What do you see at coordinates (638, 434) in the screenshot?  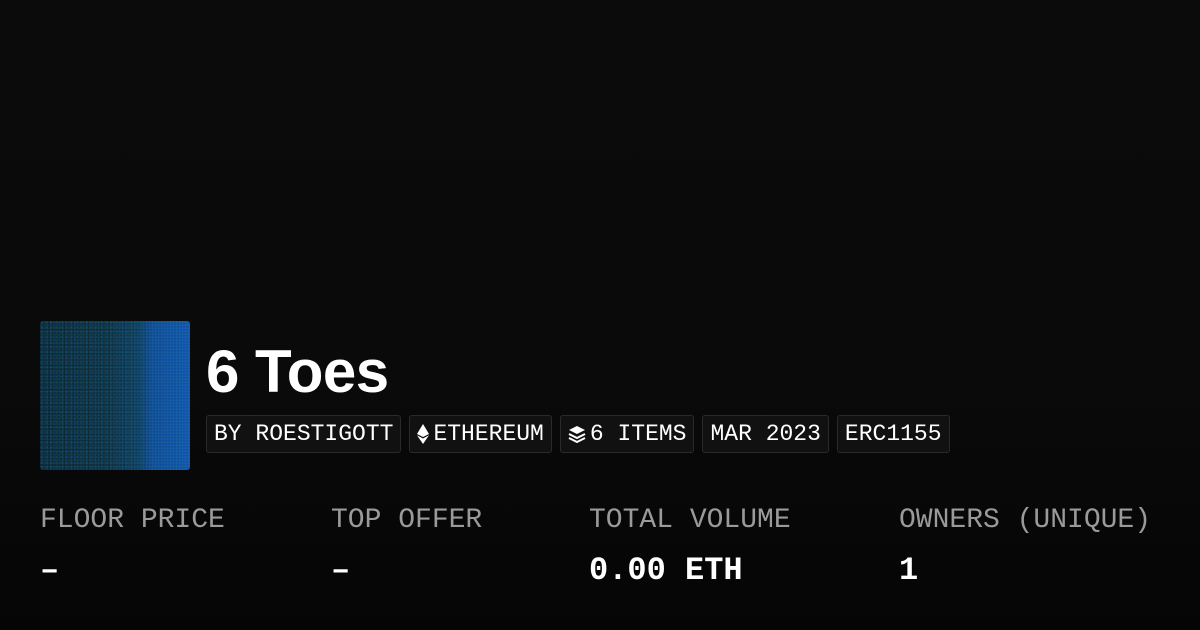 I see `items-tag-label: 6 ITEMS` at bounding box center [638, 434].